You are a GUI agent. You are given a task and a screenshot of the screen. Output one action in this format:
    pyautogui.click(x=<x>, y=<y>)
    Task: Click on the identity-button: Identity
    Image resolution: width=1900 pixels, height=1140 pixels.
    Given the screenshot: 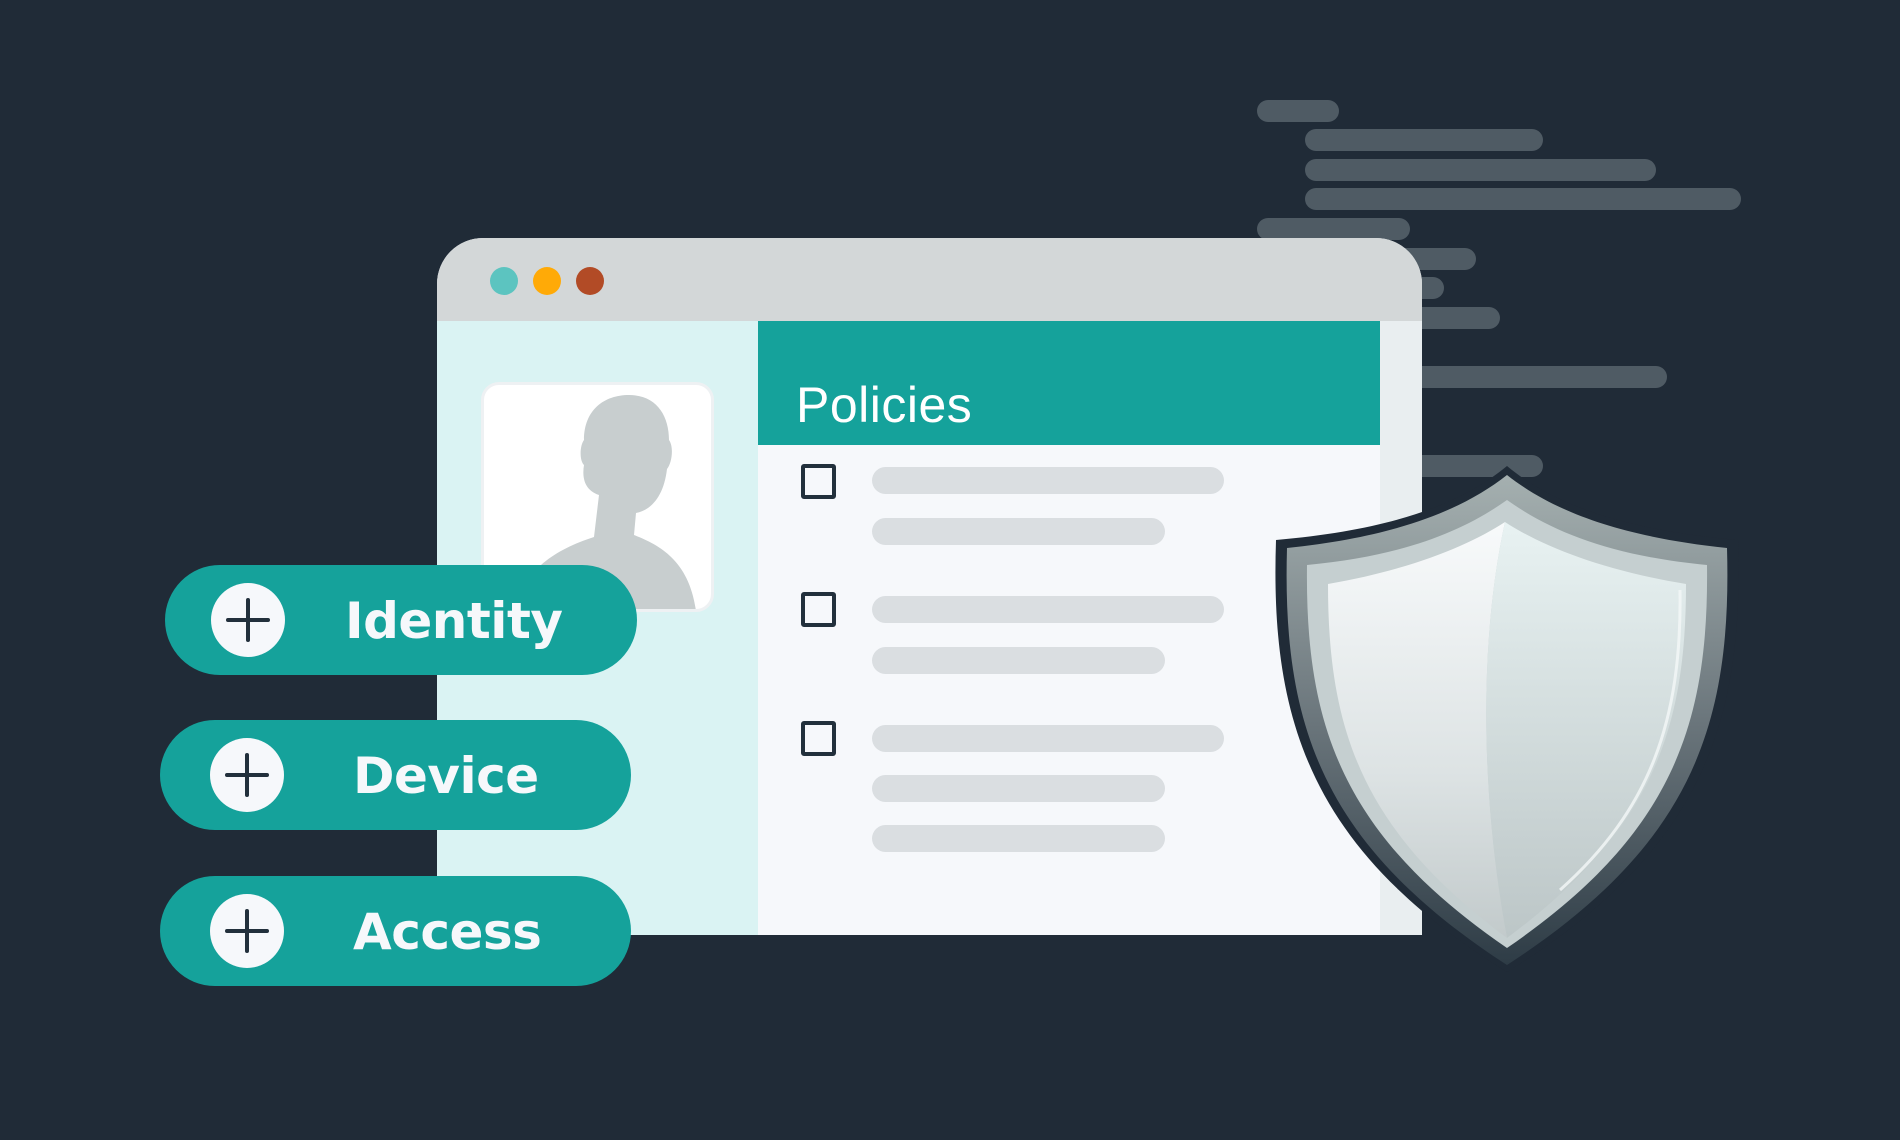 What is the action you would take?
    pyautogui.click(x=401, y=620)
    